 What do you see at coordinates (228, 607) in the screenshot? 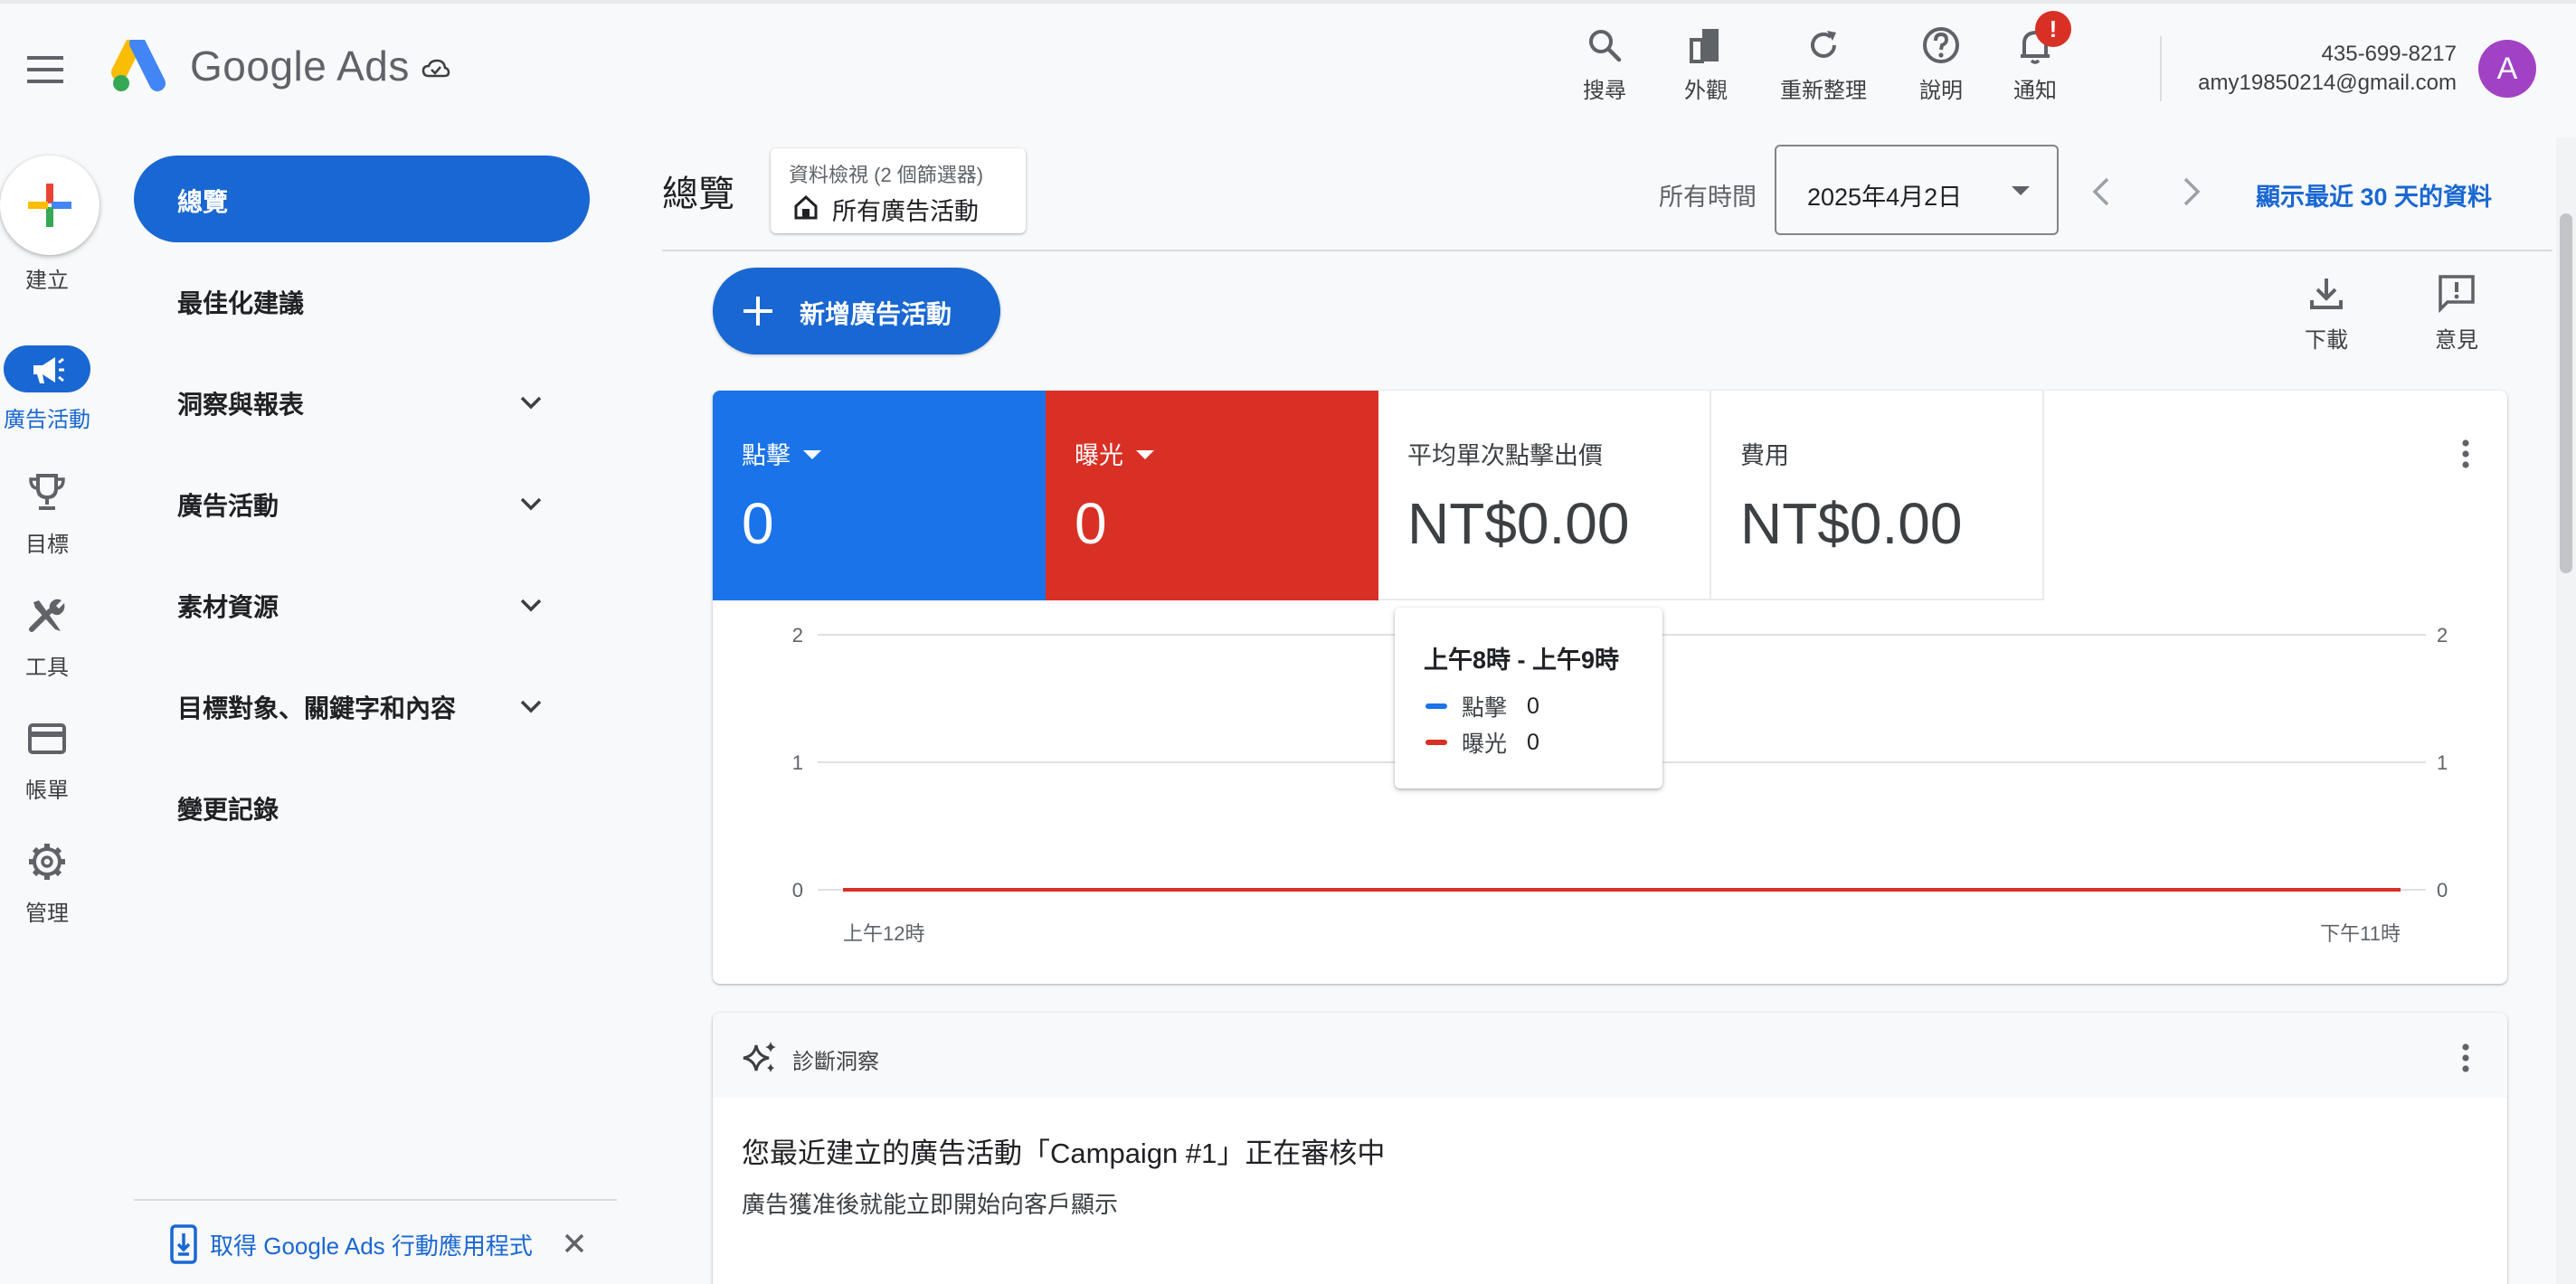
I see `nav-label-assets: 素材資源` at bounding box center [228, 607].